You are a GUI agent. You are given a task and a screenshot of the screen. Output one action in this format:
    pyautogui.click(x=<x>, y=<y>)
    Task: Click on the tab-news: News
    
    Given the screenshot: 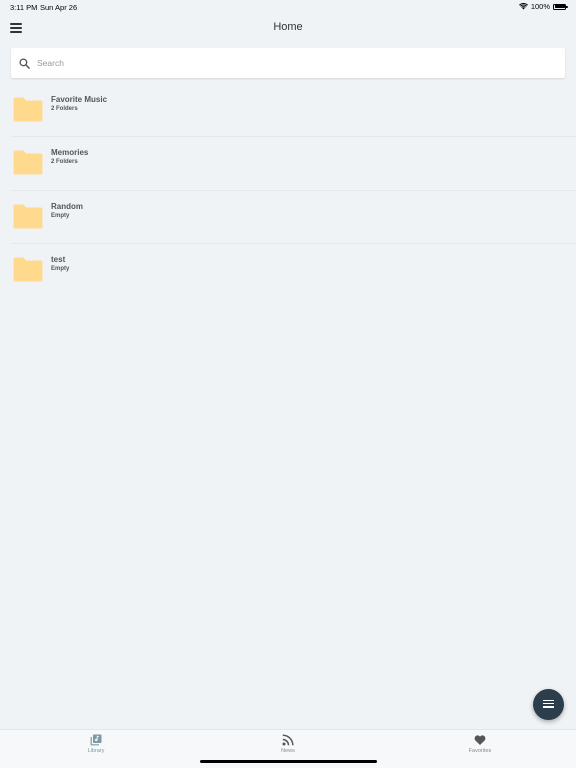 What is the action you would take?
    pyautogui.click(x=288, y=744)
    